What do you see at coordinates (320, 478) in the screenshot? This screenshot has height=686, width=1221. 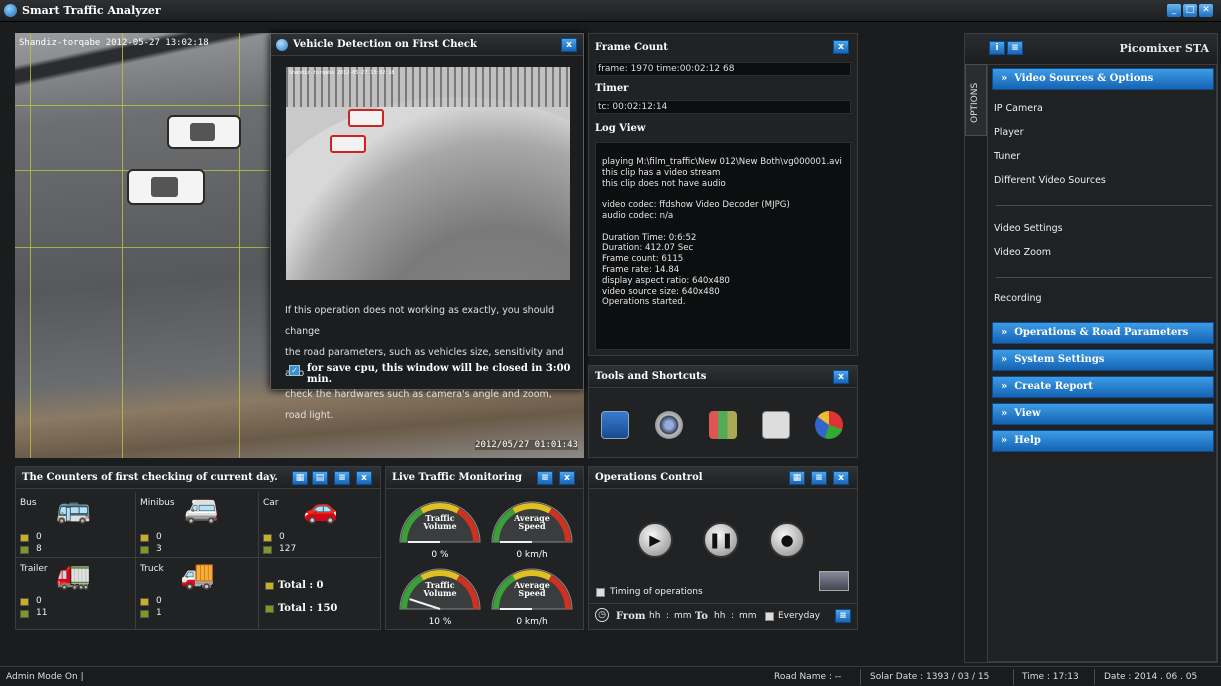 I see `counters-grid-button: ▤` at bounding box center [320, 478].